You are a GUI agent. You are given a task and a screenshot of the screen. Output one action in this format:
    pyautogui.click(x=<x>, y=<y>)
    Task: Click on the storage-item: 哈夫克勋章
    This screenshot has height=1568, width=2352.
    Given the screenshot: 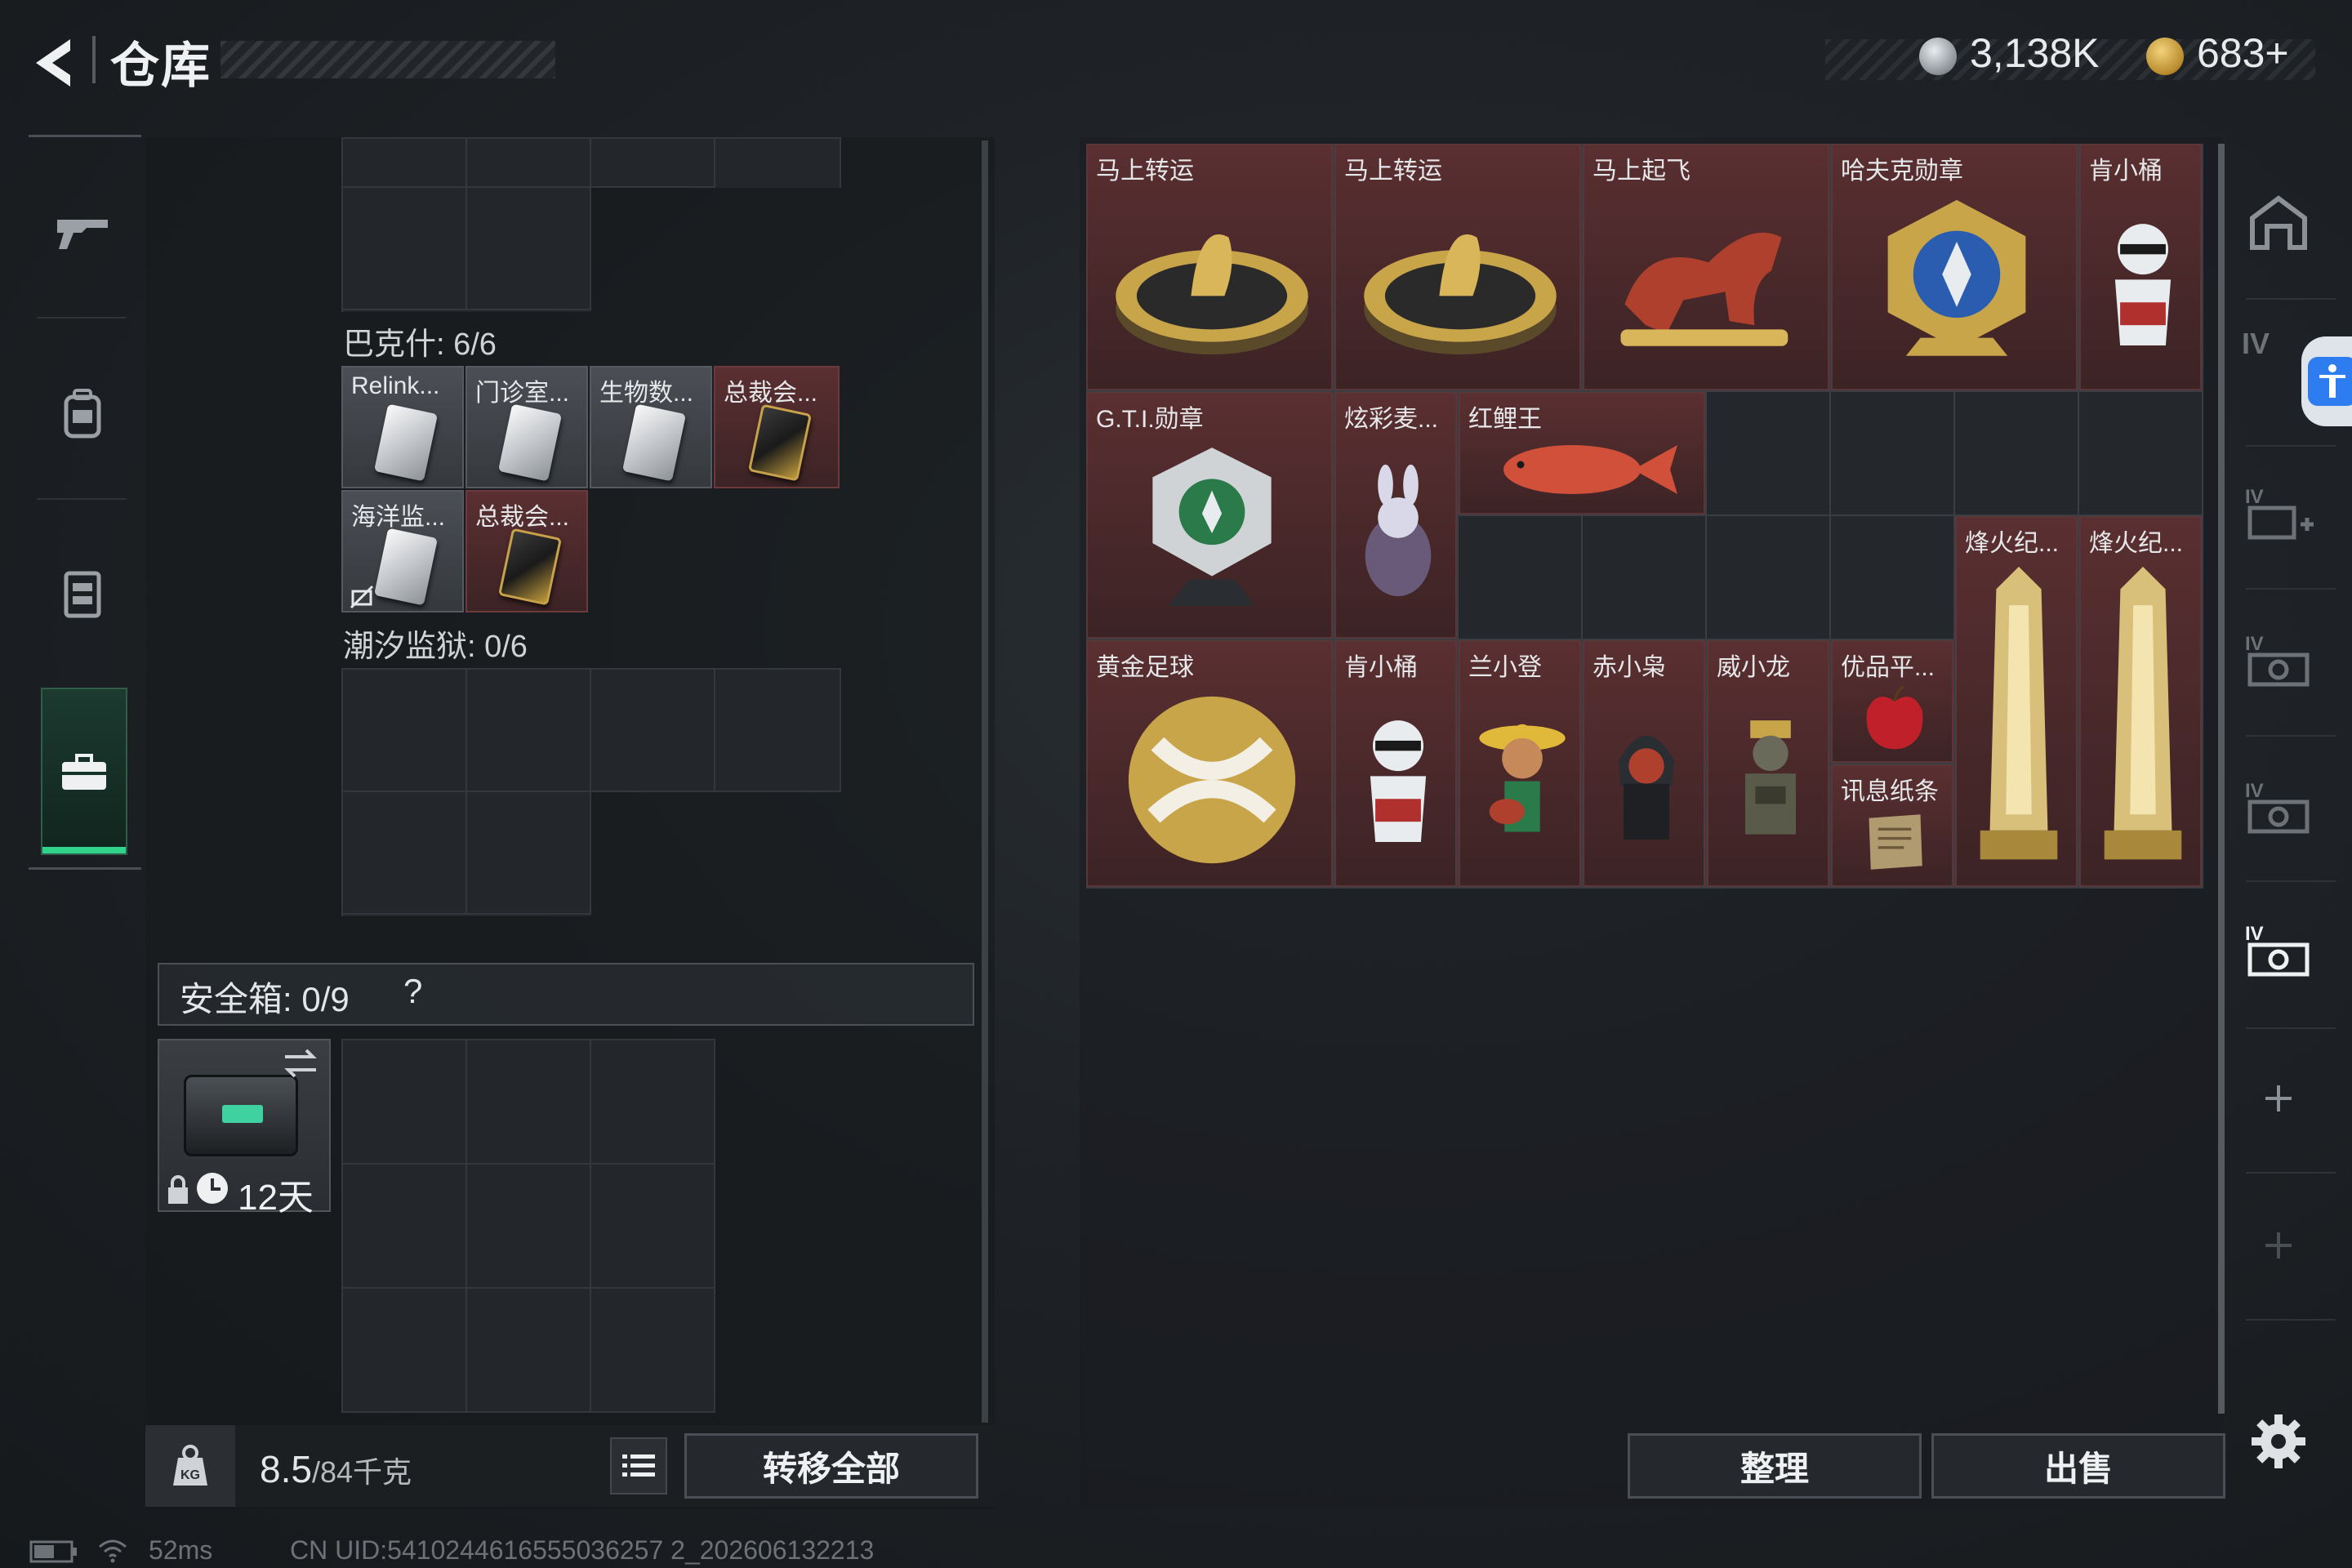 What is the action you would take?
    pyautogui.click(x=1954, y=267)
    